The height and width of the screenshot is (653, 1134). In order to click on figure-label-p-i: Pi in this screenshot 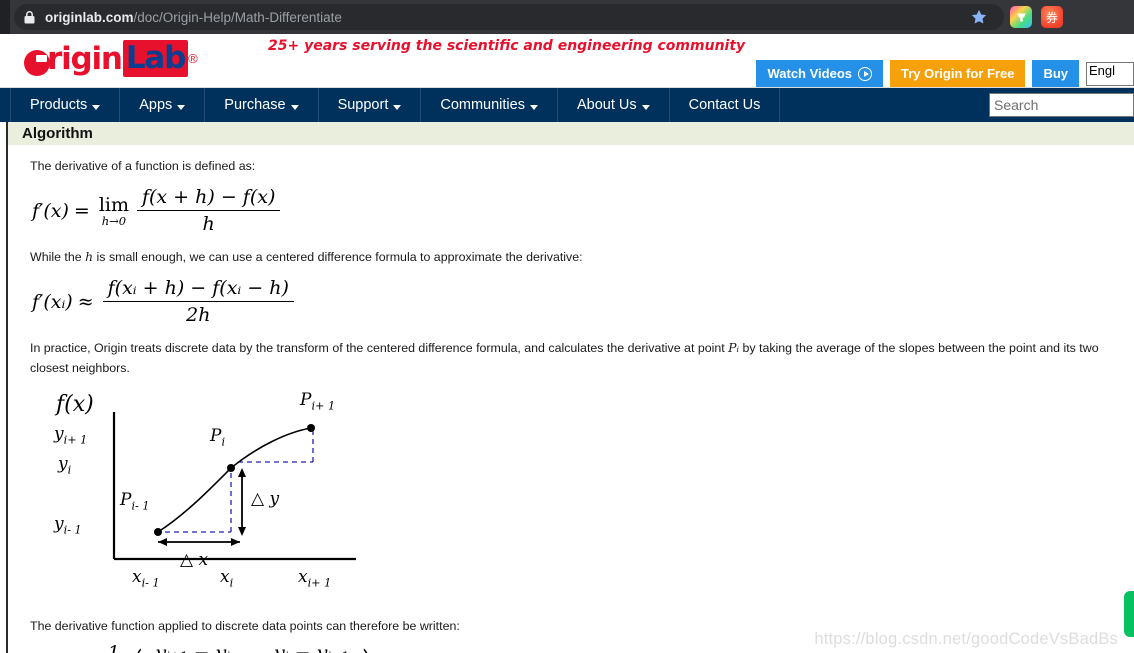, I will do `click(217, 437)`.